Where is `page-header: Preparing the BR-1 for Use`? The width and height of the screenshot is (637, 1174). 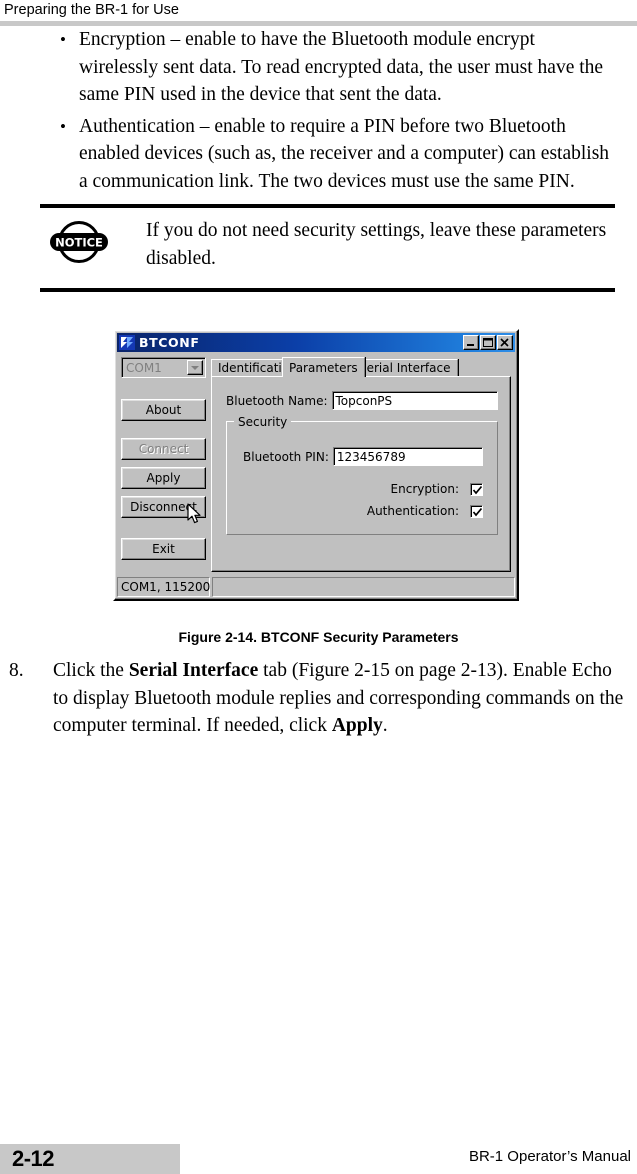
page-header: Preparing the BR-1 for Use is located at coordinates (318, 13).